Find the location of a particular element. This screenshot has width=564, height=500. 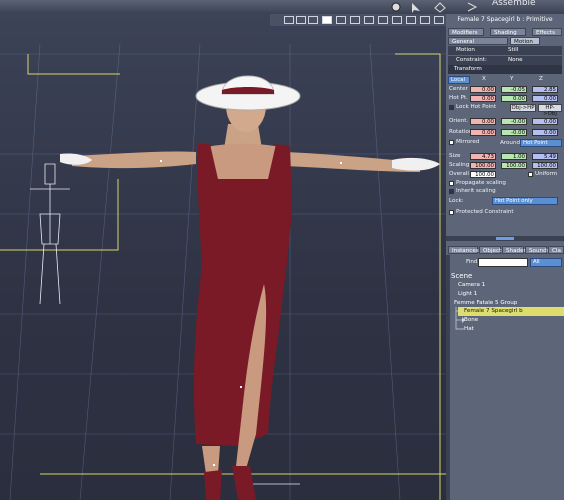

center-y-field: -0.05 is located at coordinates (514, 89).